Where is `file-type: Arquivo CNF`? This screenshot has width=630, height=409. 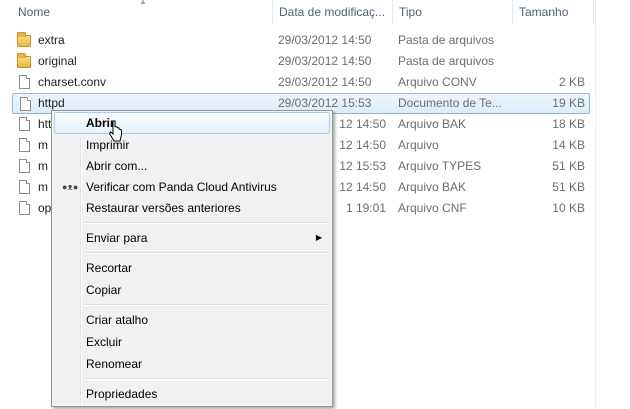 file-type: Arquivo CNF is located at coordinates (432, 208).